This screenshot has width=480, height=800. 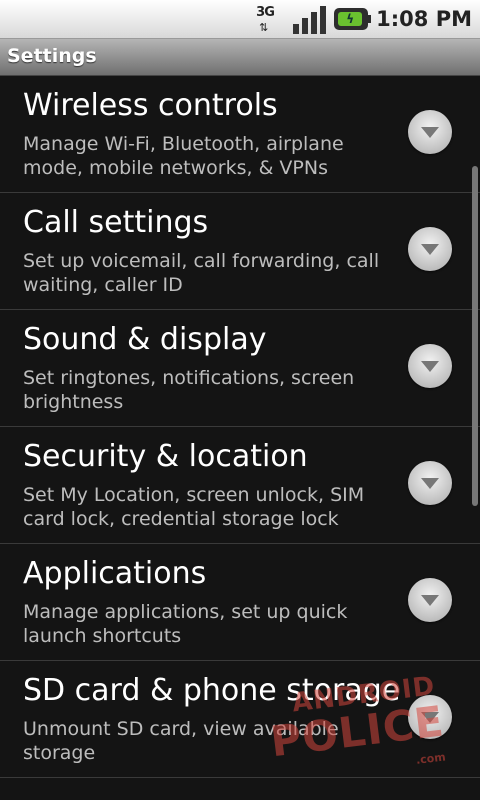 I want to click on settings-item-label: Sound & display, so click(x=145, y=339).